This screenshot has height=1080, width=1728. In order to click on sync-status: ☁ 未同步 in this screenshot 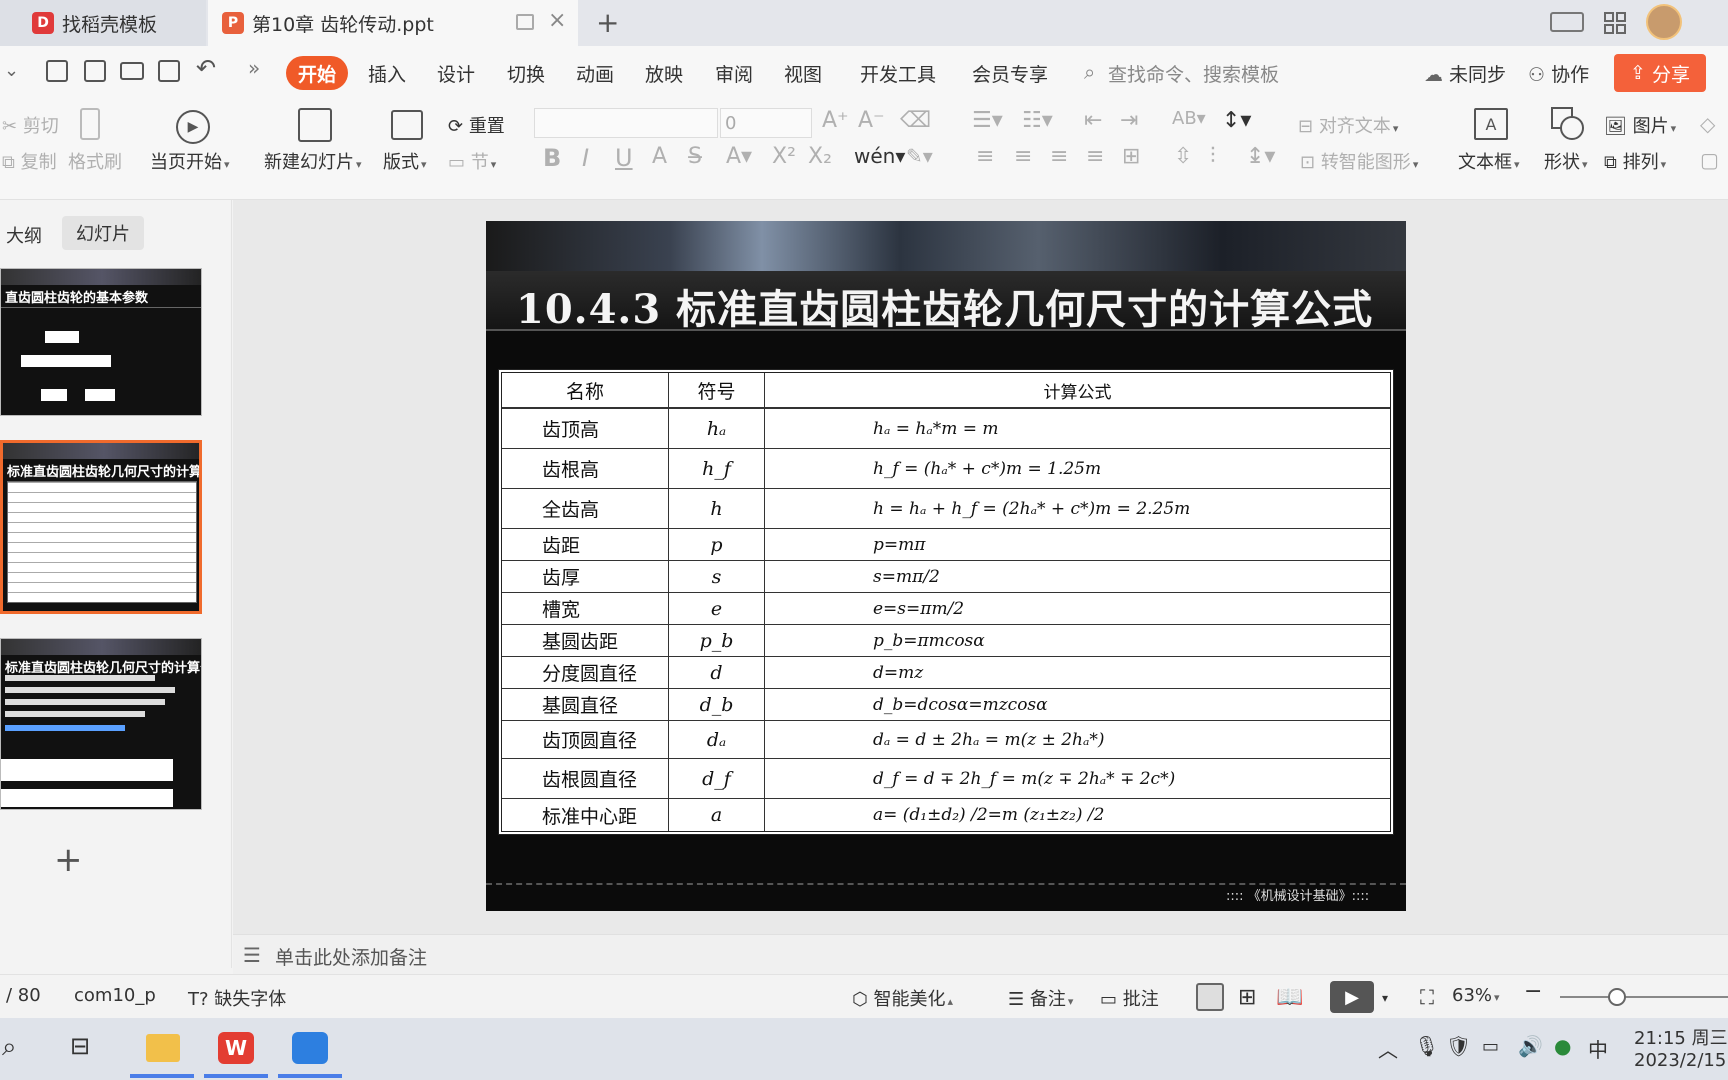, I will do `click(1465, 73)`.